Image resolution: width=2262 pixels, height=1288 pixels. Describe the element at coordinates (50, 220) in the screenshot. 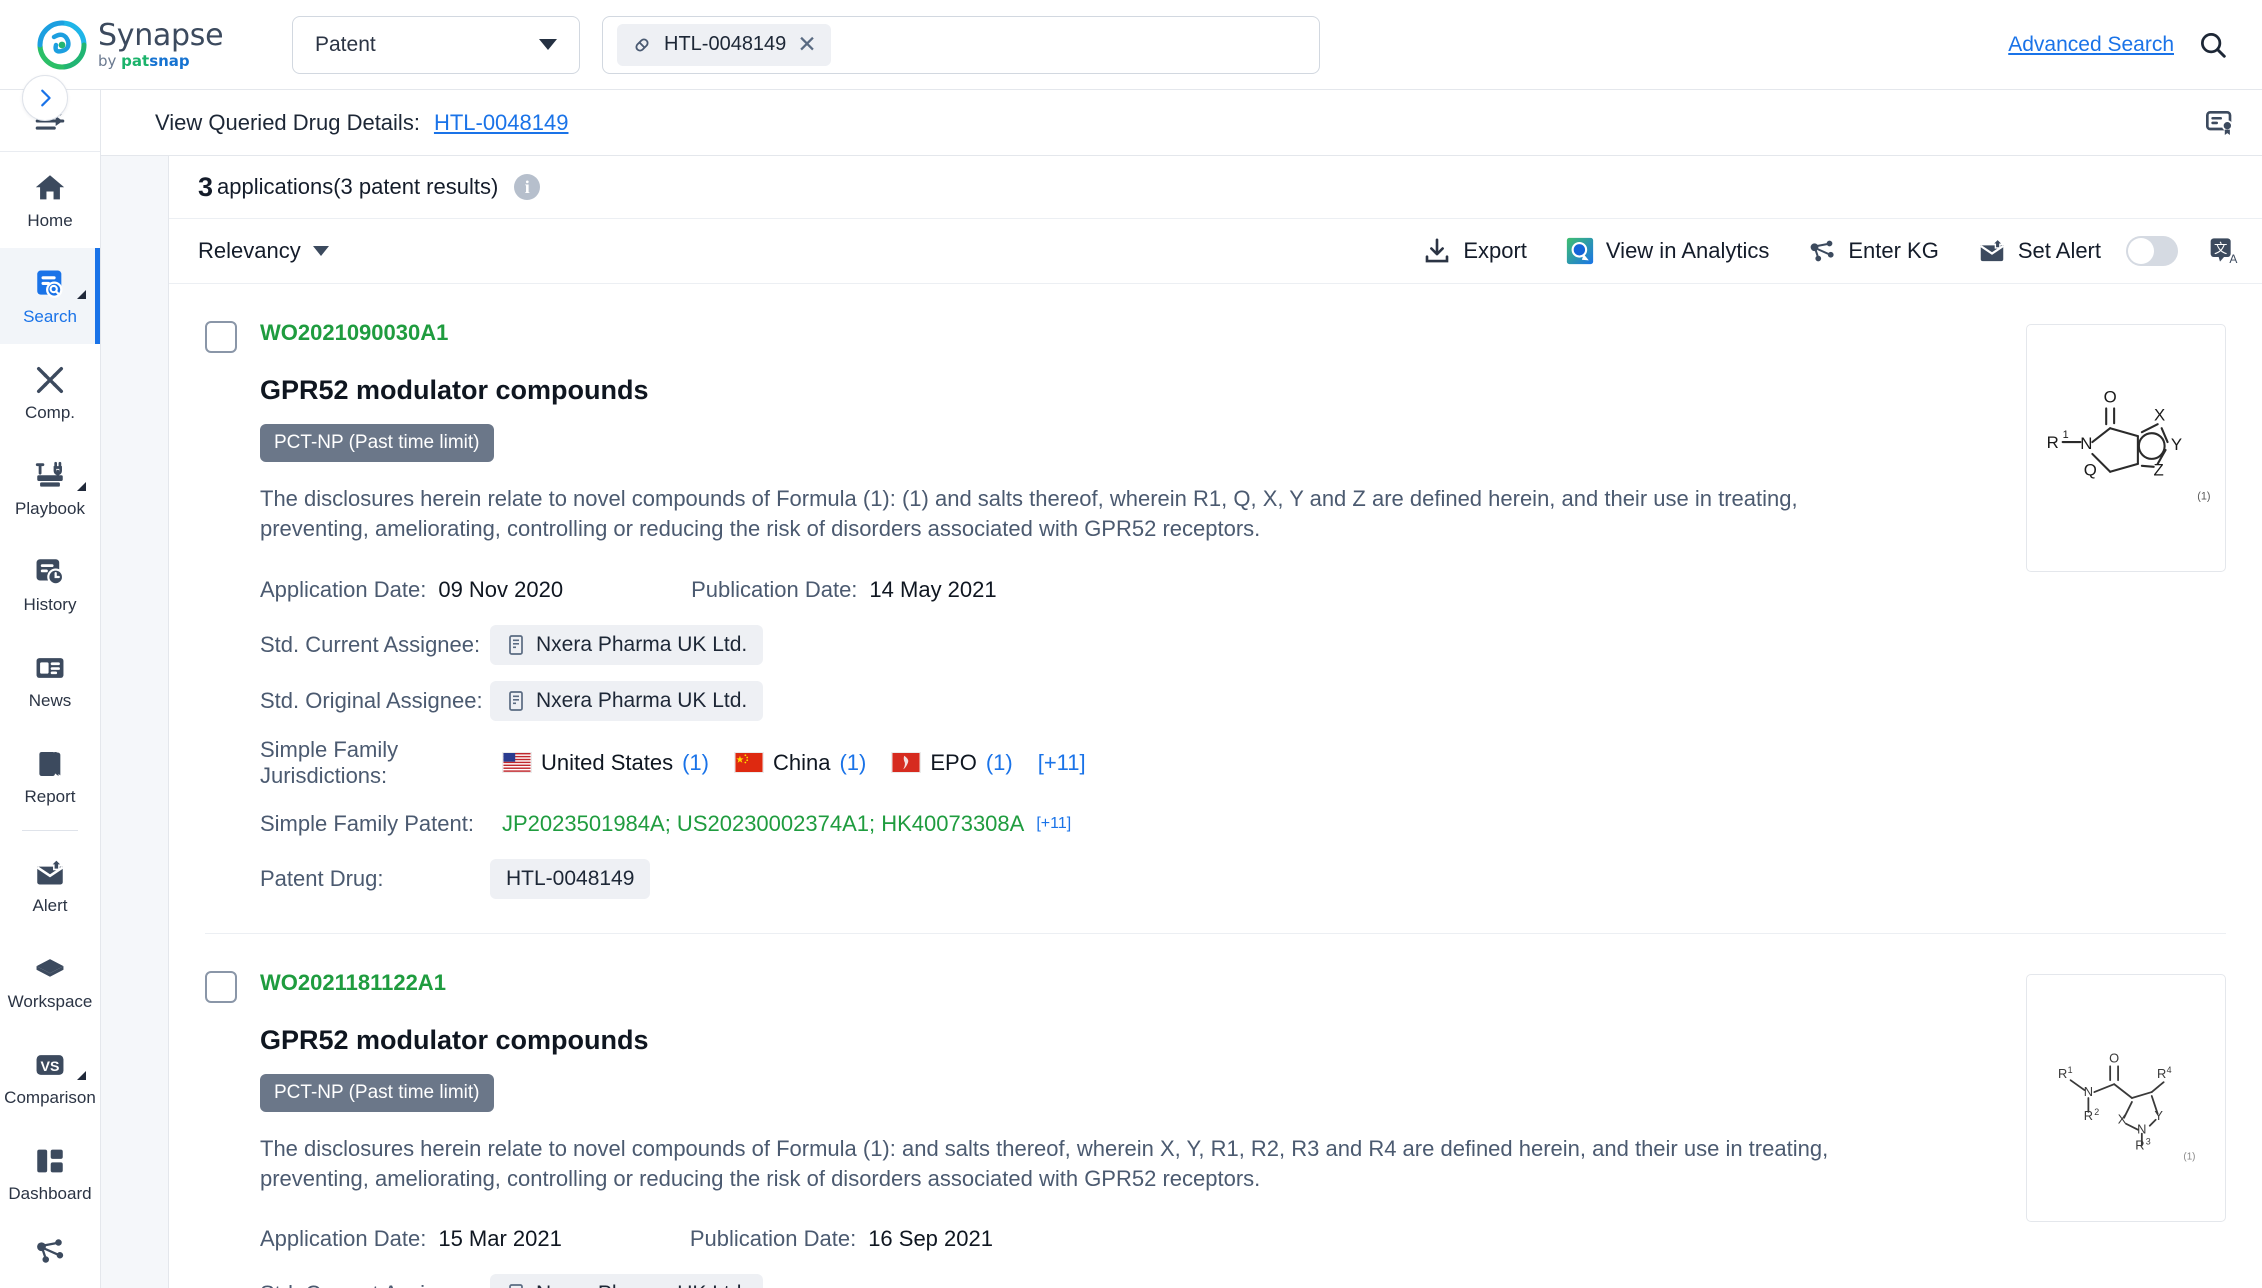

I see `sidebar-item-label: Home` at that location.